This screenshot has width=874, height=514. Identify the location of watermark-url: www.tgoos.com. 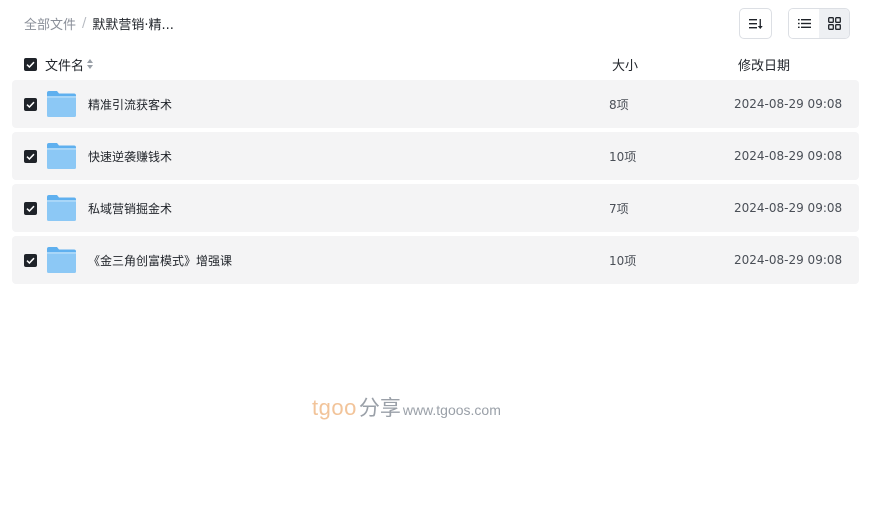
(451, 410).